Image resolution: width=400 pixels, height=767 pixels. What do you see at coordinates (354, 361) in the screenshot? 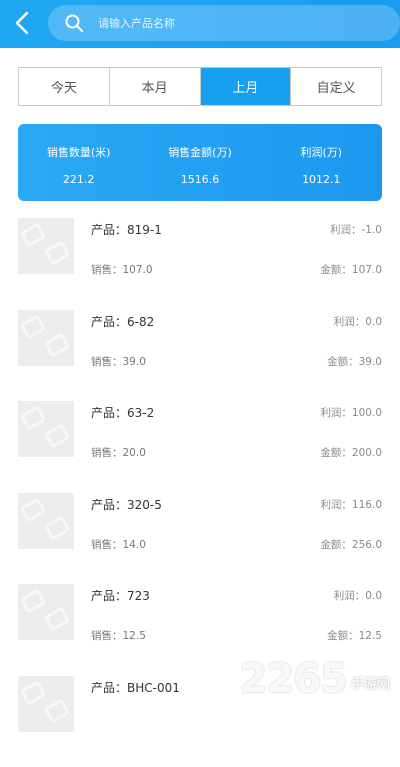
I see `product-amount: 金额：39.0` at bounding box center [354, 361].